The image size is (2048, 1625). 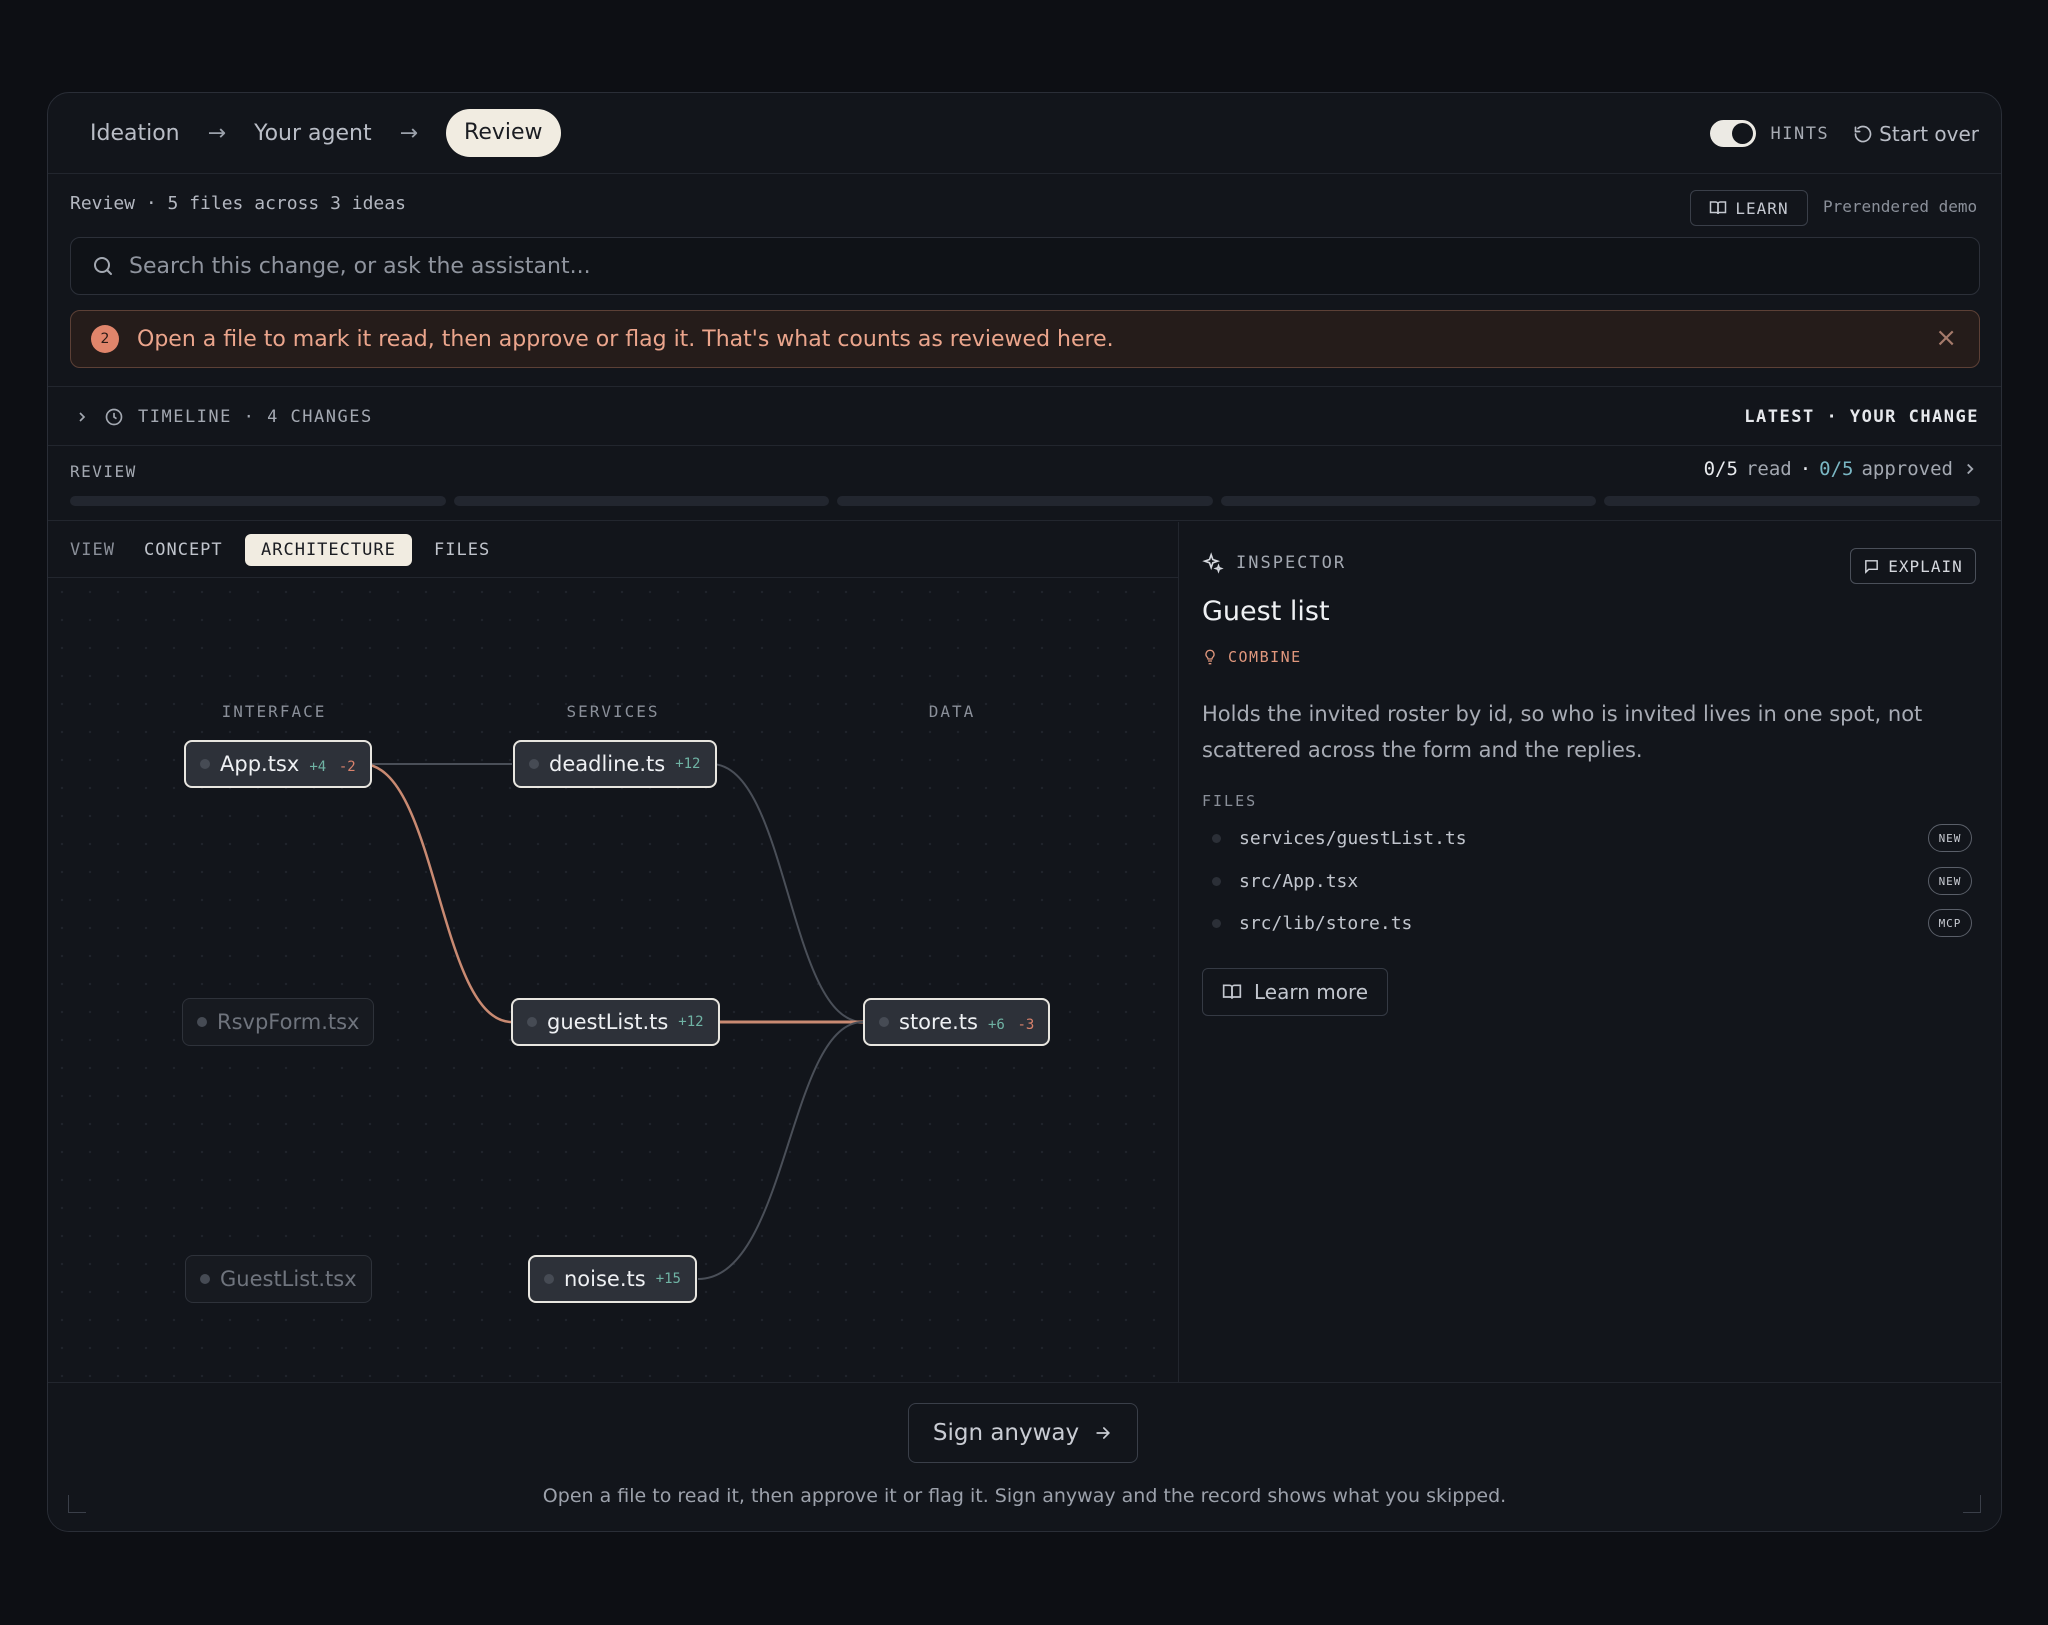 I want to click on learn-button: LEARN, so click(x=1749, y=208).